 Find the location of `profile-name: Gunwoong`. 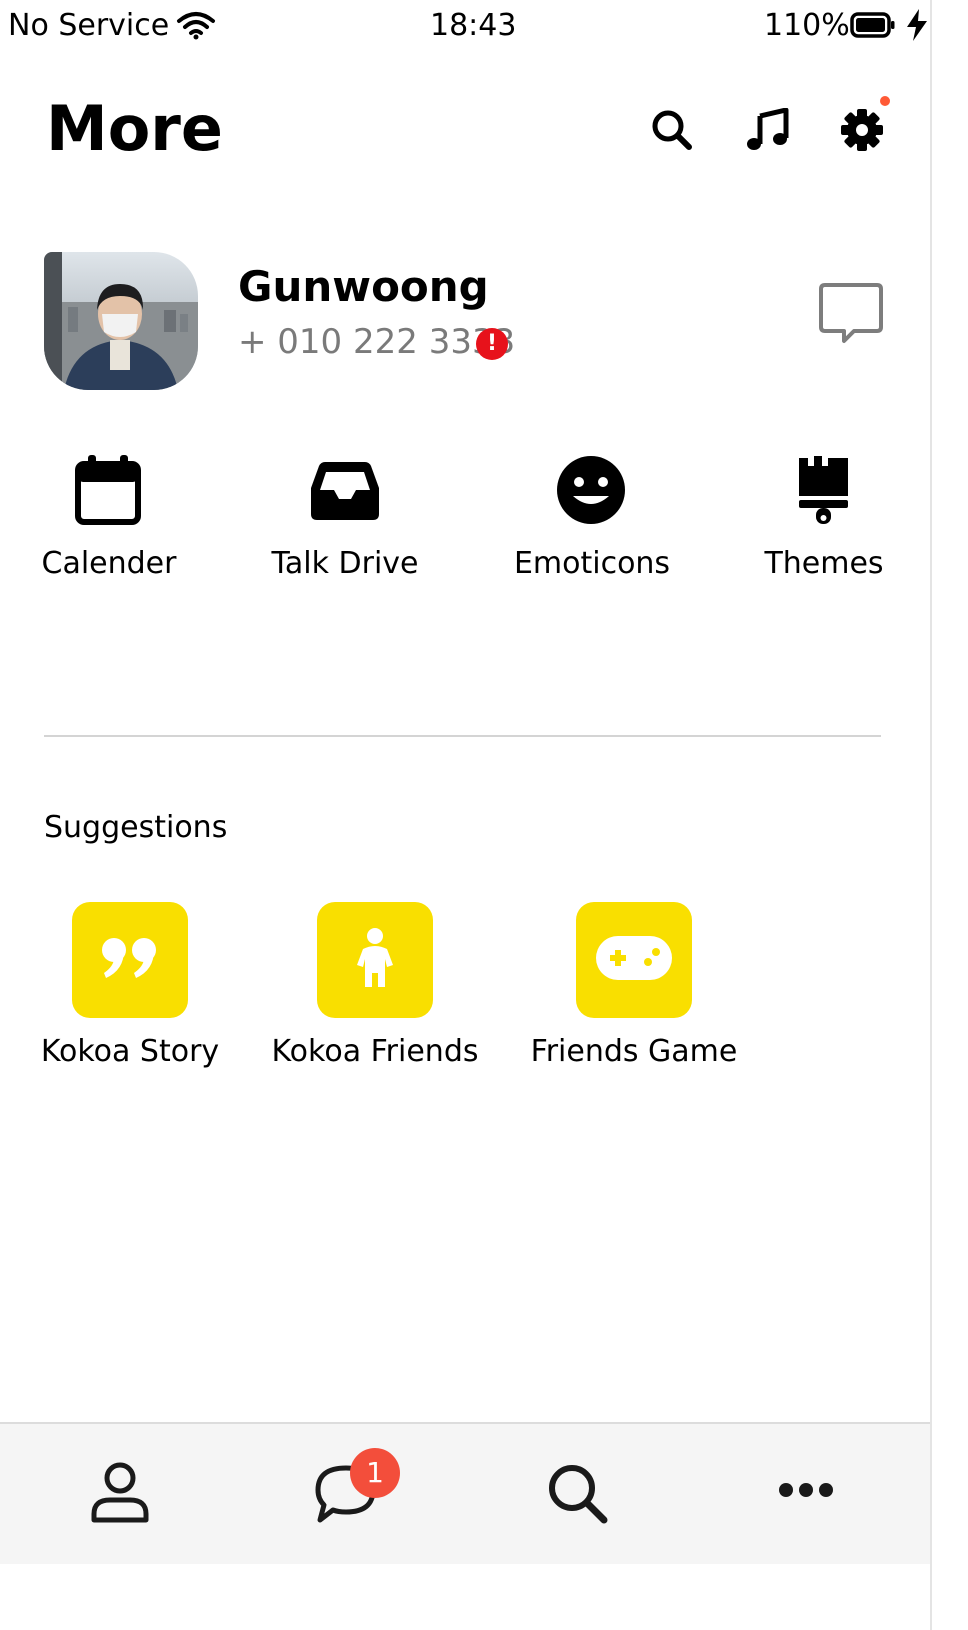

profile-name: Gunwoong is located at coordinates (363, 286).